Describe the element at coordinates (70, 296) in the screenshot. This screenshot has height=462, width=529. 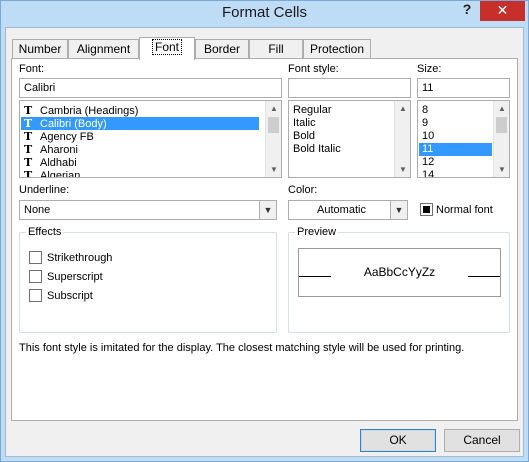
I see `subscript-label: Subscript` at that location.